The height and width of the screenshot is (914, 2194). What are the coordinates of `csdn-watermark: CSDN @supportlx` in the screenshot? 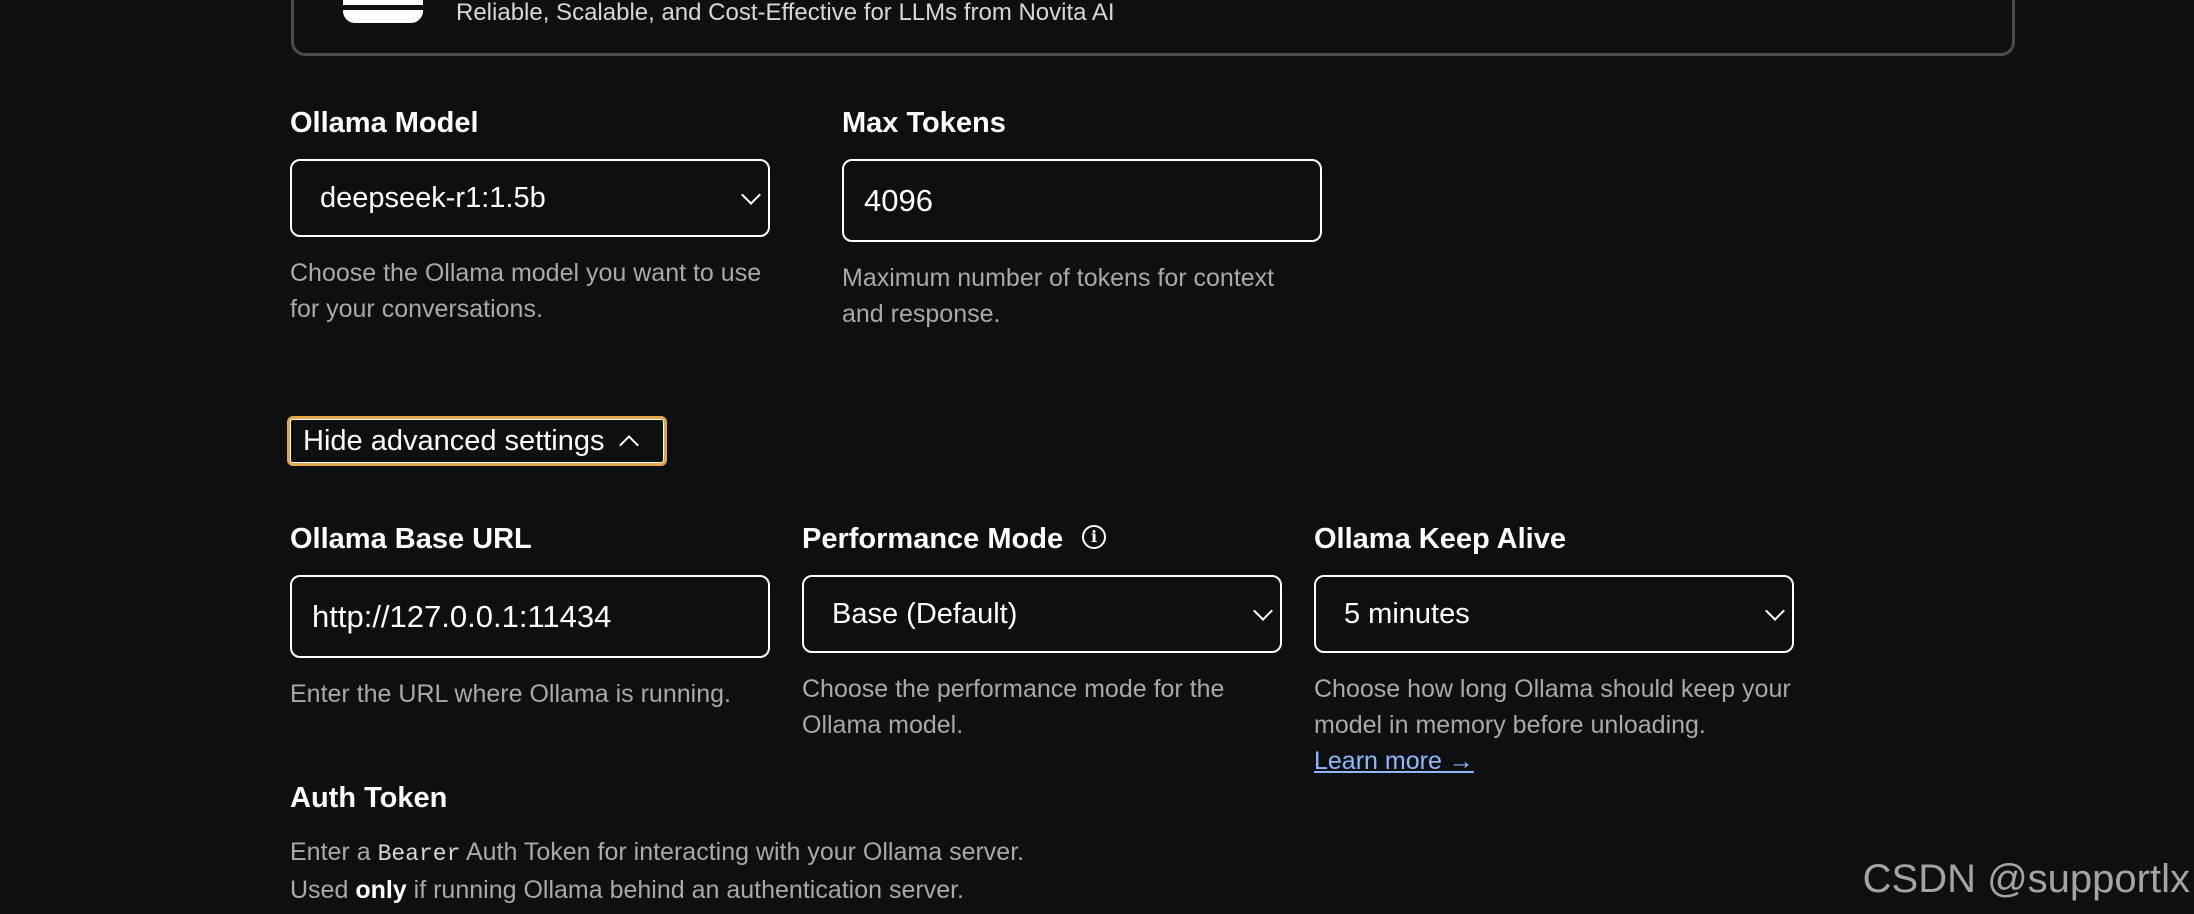 It's located at (2026, 879).